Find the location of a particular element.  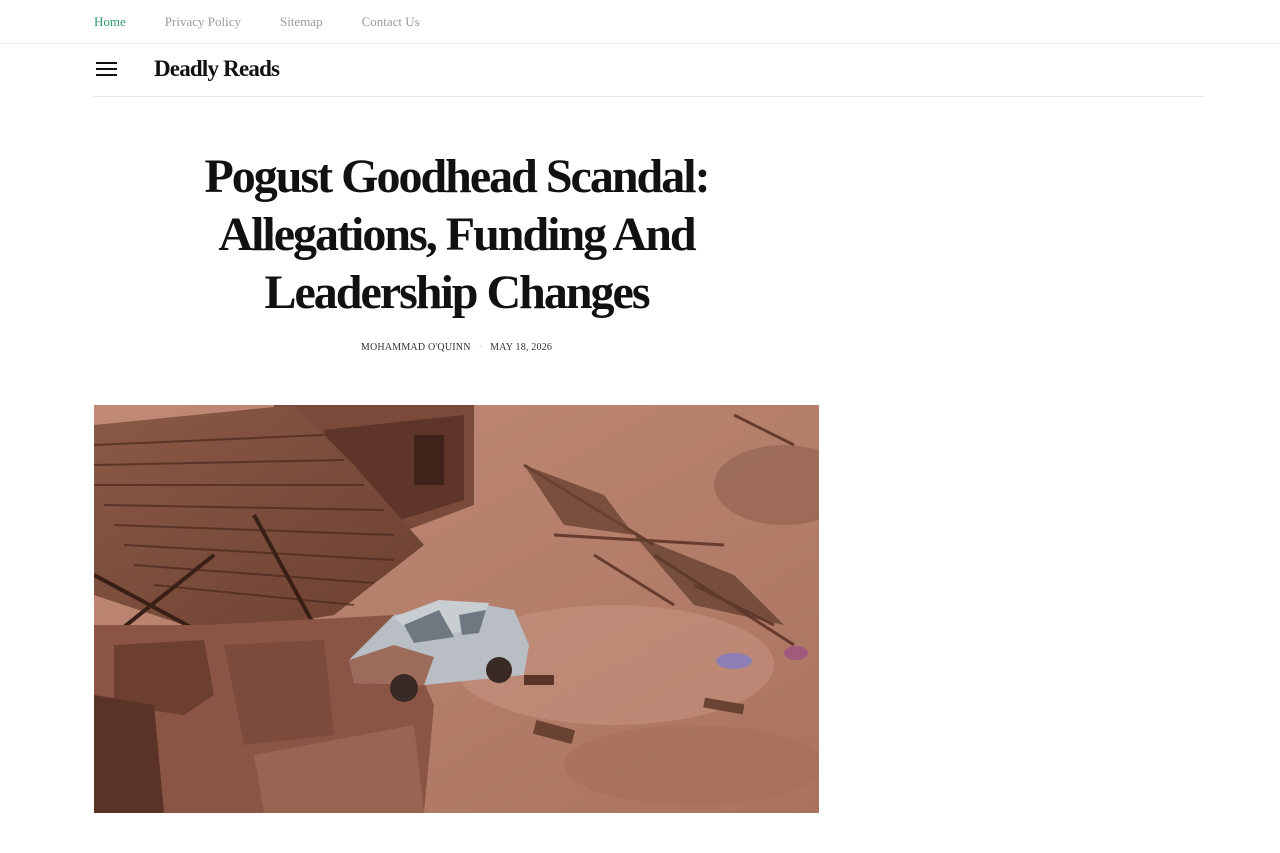

article-date: MAY 18, 2026 is located at coordinates (521, 347).